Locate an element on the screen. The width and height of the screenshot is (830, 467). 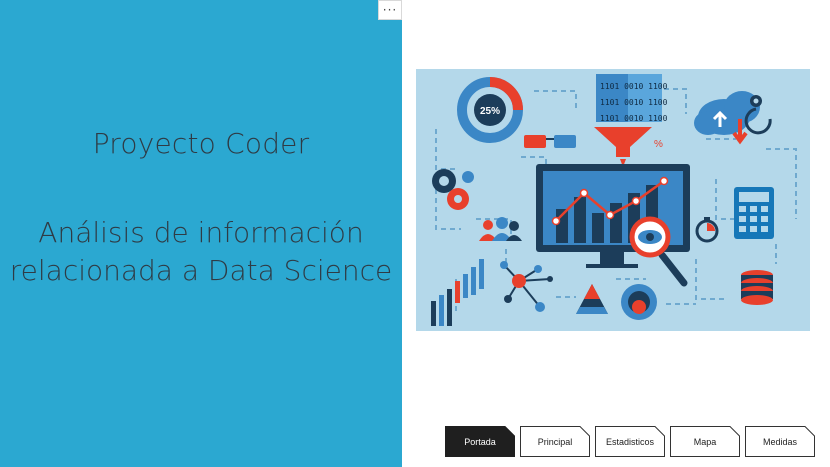
more-options-button: ··· is located at coordinates (390, 10).